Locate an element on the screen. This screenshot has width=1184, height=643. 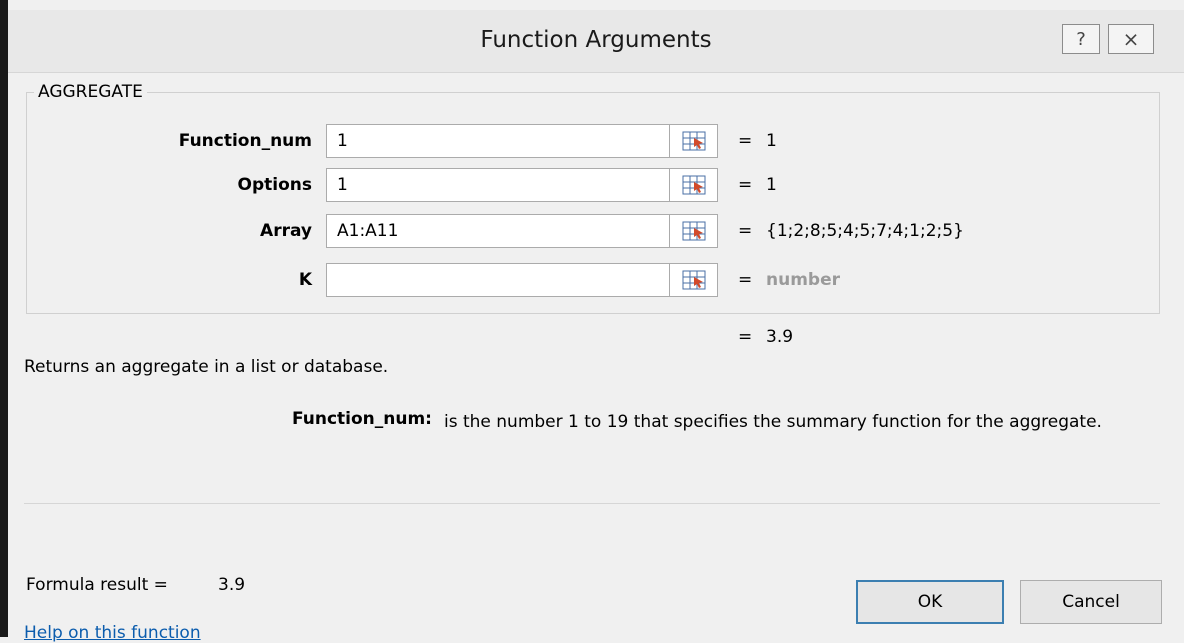
overall-result: 3.9 is located at coordinates (780, 337).